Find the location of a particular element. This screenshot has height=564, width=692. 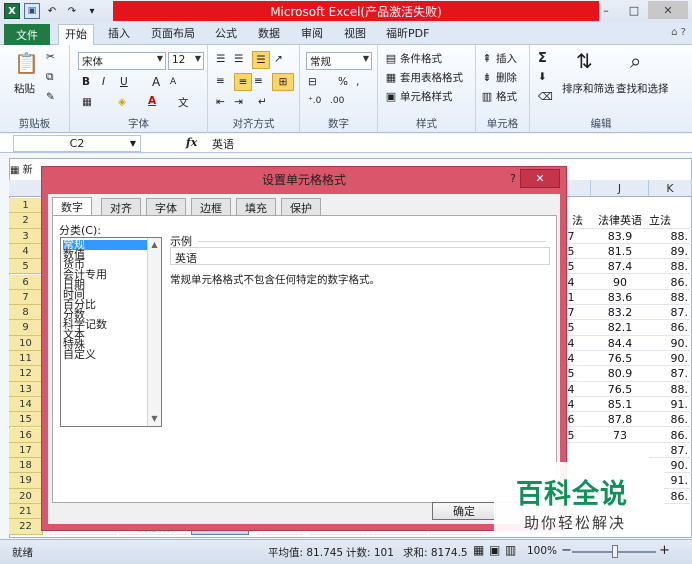

cut-icon: ✂ is located at coordinates (50, 57).